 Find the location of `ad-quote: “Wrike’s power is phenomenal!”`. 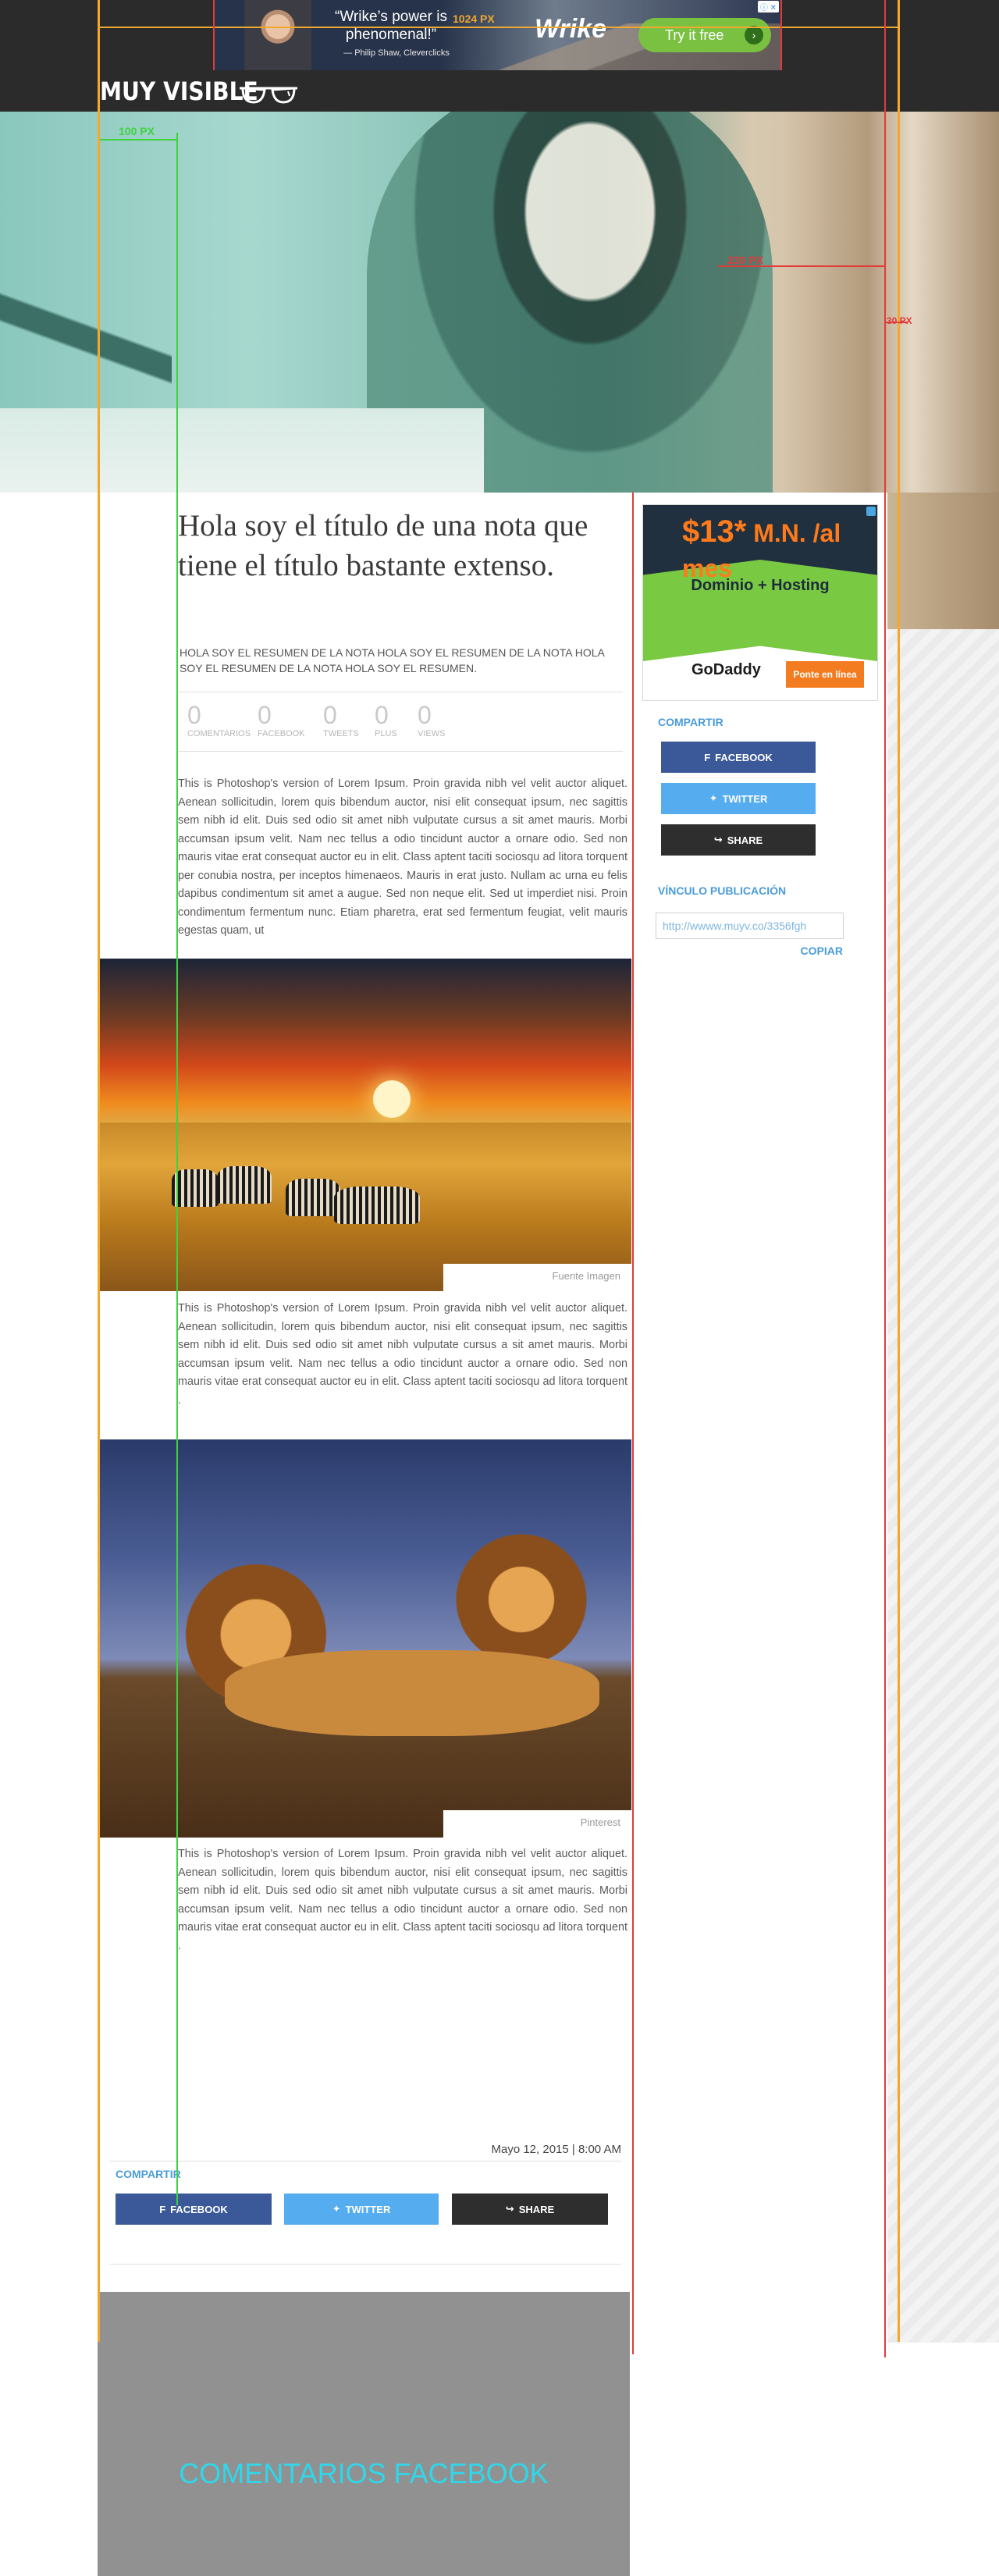

ad-quote: “Wrike’s power is phenomenal!” is located at coordinates (391, 26).